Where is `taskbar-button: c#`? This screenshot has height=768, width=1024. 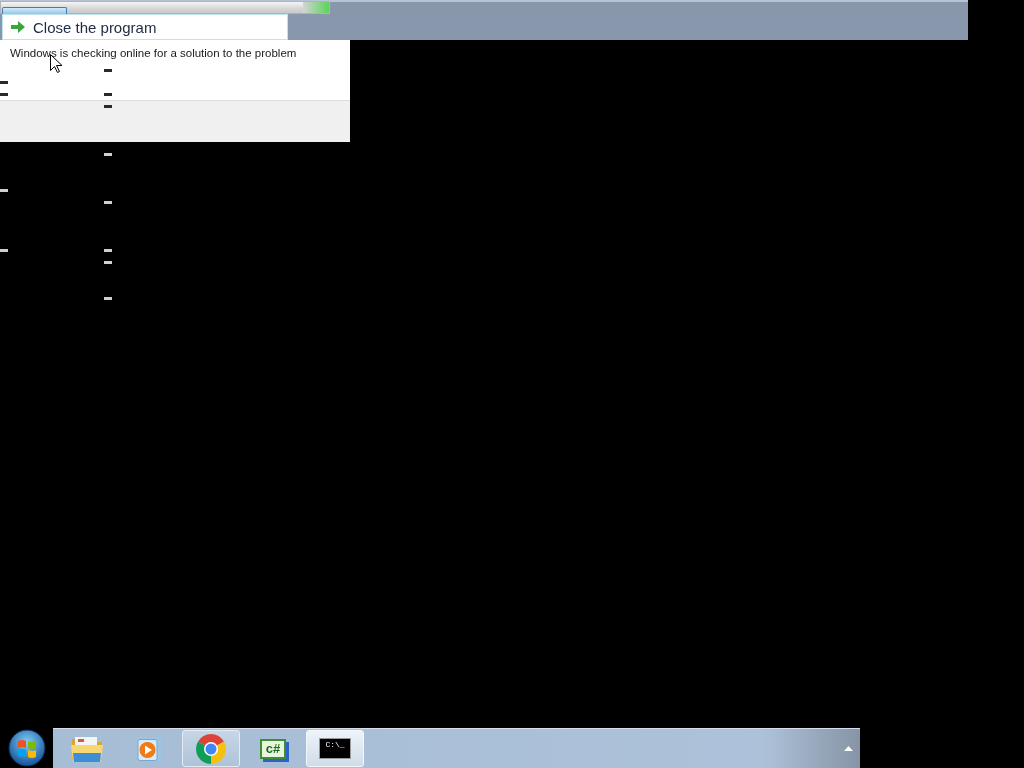
taskbar-button: c# is located at coordinates (273, 748).